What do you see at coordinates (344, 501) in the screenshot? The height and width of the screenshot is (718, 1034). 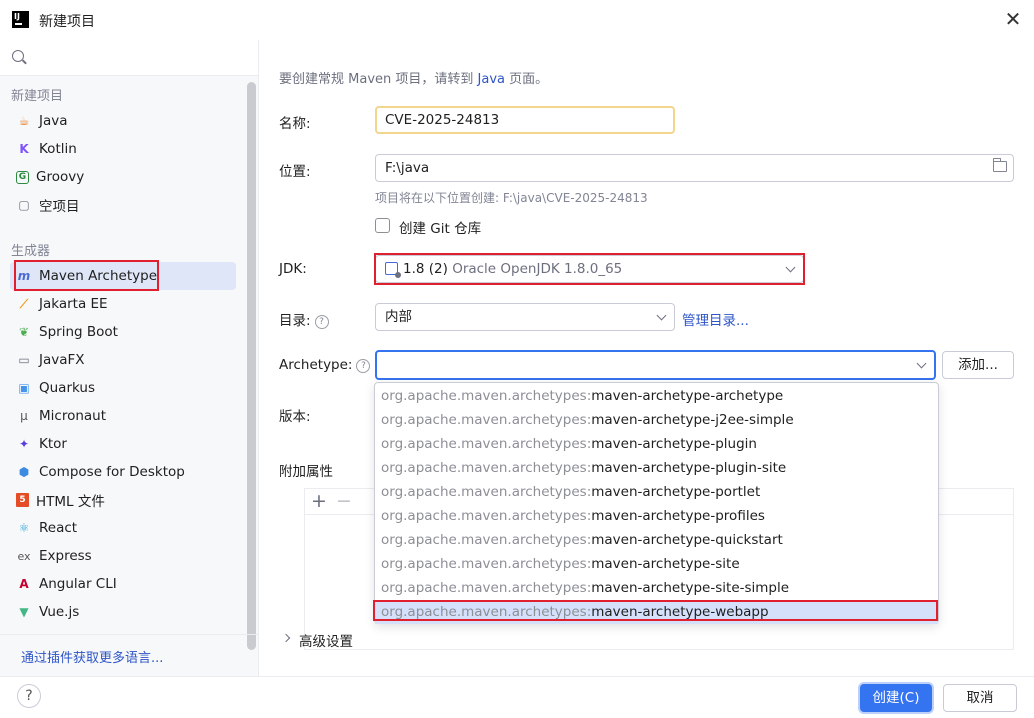 I see `remove-property-icon: −` at bounding box center [344, 501].